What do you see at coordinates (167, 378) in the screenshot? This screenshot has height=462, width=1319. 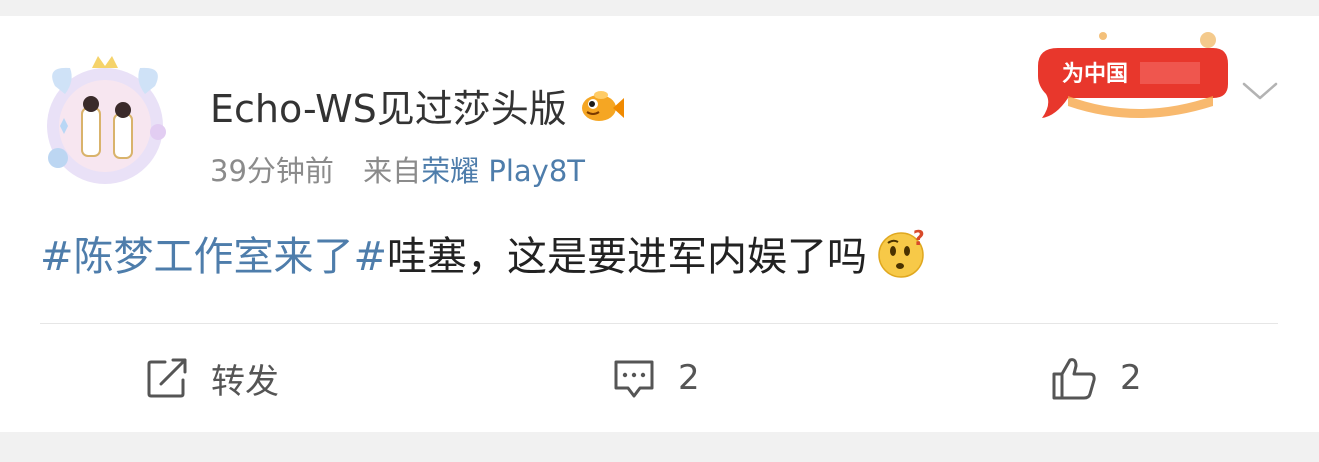 I see `repost-icon` at bounding box center [167, 378].